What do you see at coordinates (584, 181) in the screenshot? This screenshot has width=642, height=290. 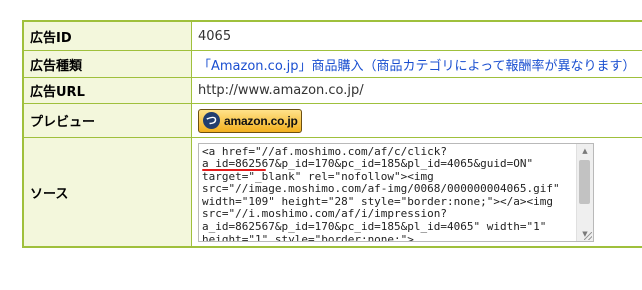 I see `scroll-thumb` at bounding box center [584, 181].